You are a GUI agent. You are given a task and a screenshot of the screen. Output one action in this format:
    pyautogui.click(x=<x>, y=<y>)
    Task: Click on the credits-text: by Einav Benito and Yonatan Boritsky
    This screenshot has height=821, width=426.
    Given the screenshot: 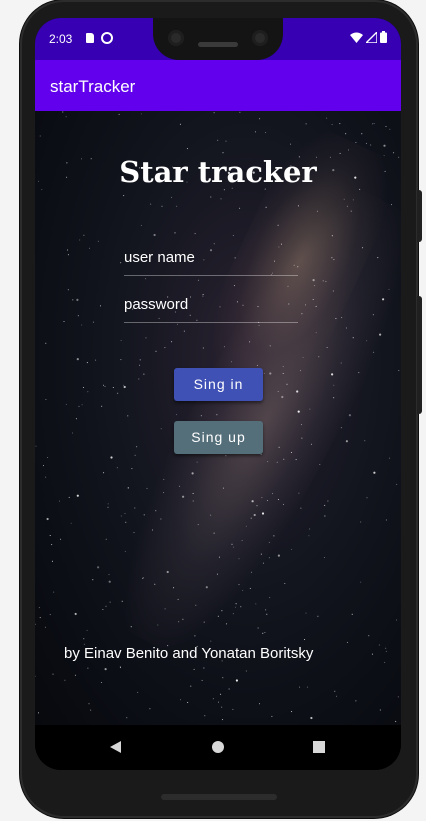 What is the action you would take?
    pyautogui.click(x=189, y=653)
    